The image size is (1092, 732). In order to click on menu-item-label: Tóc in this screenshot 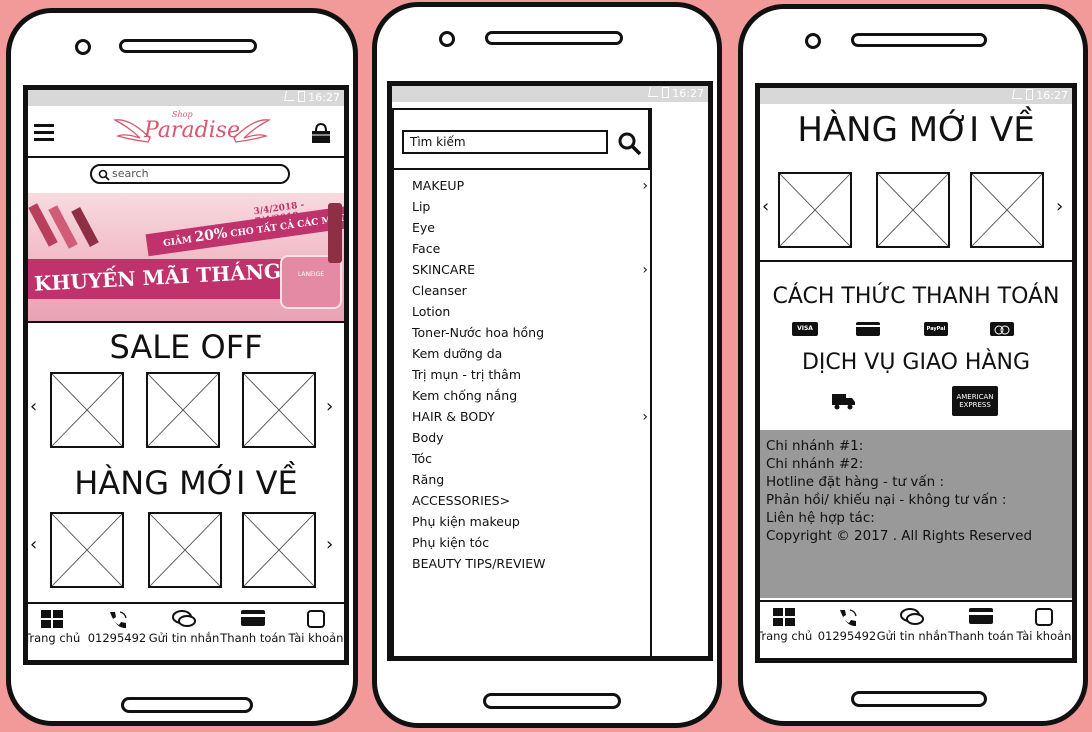, I will do `click(422, 458)`.